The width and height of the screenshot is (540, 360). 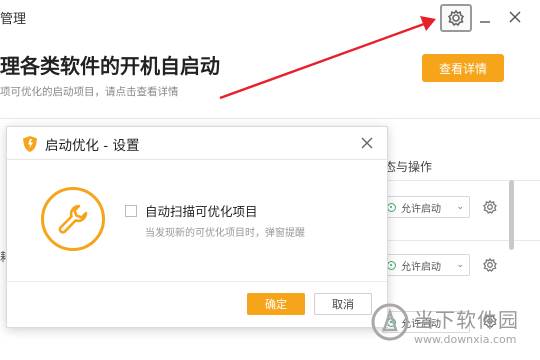 What do you see at coordinates (465, 339) in the screenshot?
I see `watermark-url: www.downxia.com` at bounding box center [465, 339].